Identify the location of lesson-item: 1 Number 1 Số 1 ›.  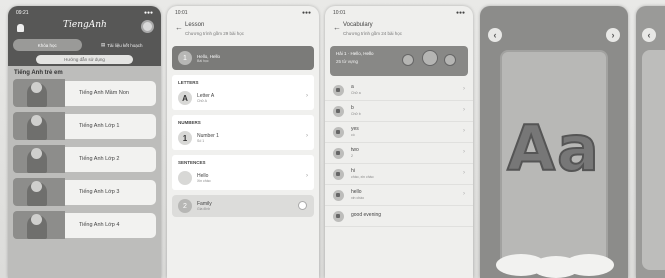
(243, 138).